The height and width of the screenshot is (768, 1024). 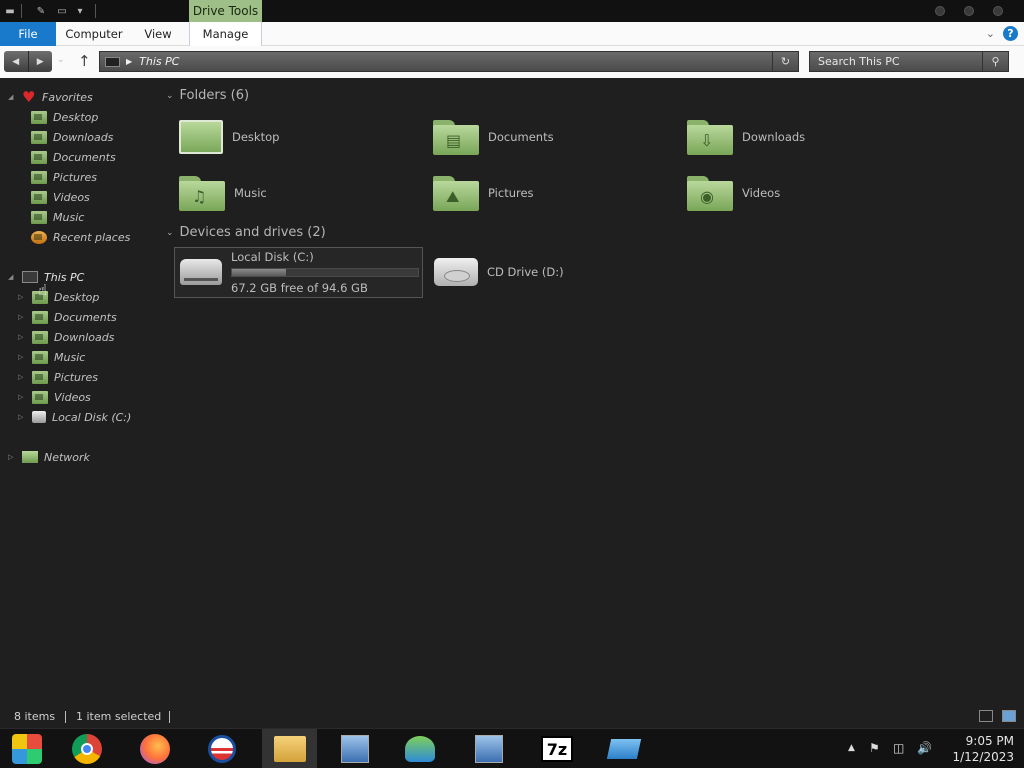 What do you see at coordinates (74, 417) in the screenshot?
I see `nav-pc-local-disk: ▷ Local Disk (C:)` at bounding box center [74, 417].